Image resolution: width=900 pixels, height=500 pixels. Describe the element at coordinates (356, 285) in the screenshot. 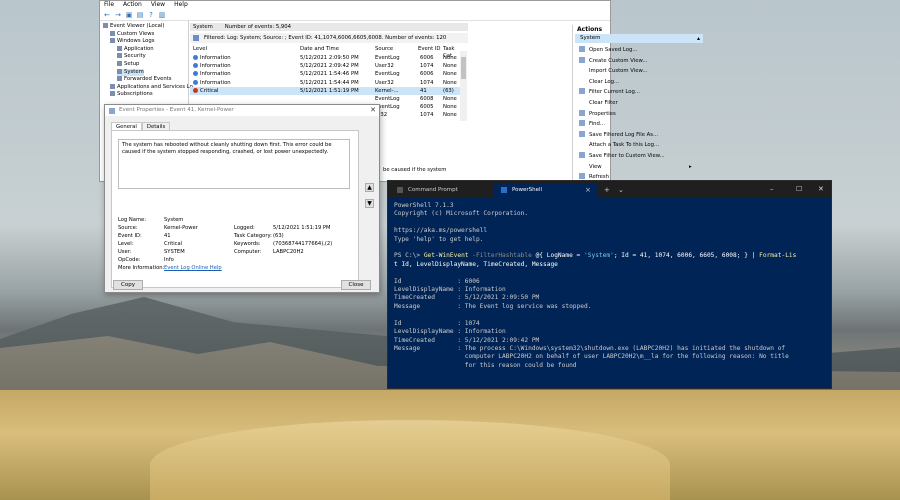

I see `close-button: Close` at that location.